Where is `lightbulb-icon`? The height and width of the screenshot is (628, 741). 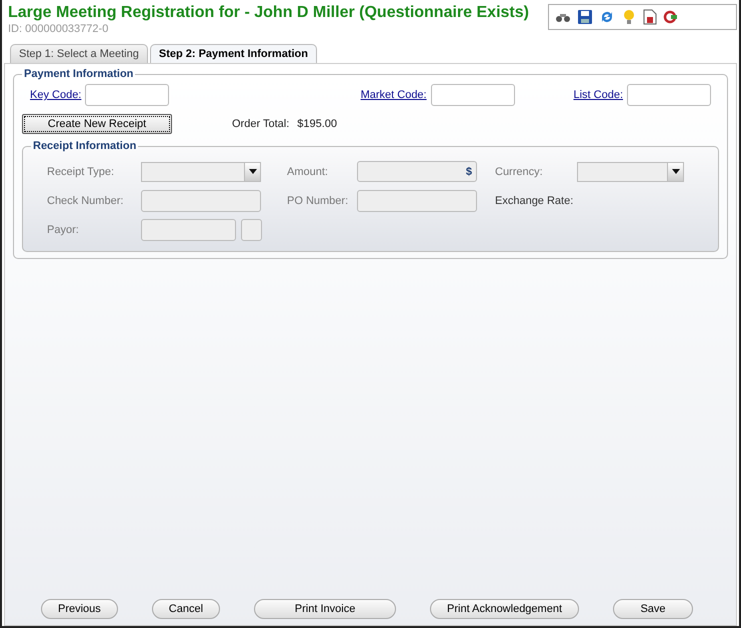
lightbulb-icon is located at coordinates (629, 17).